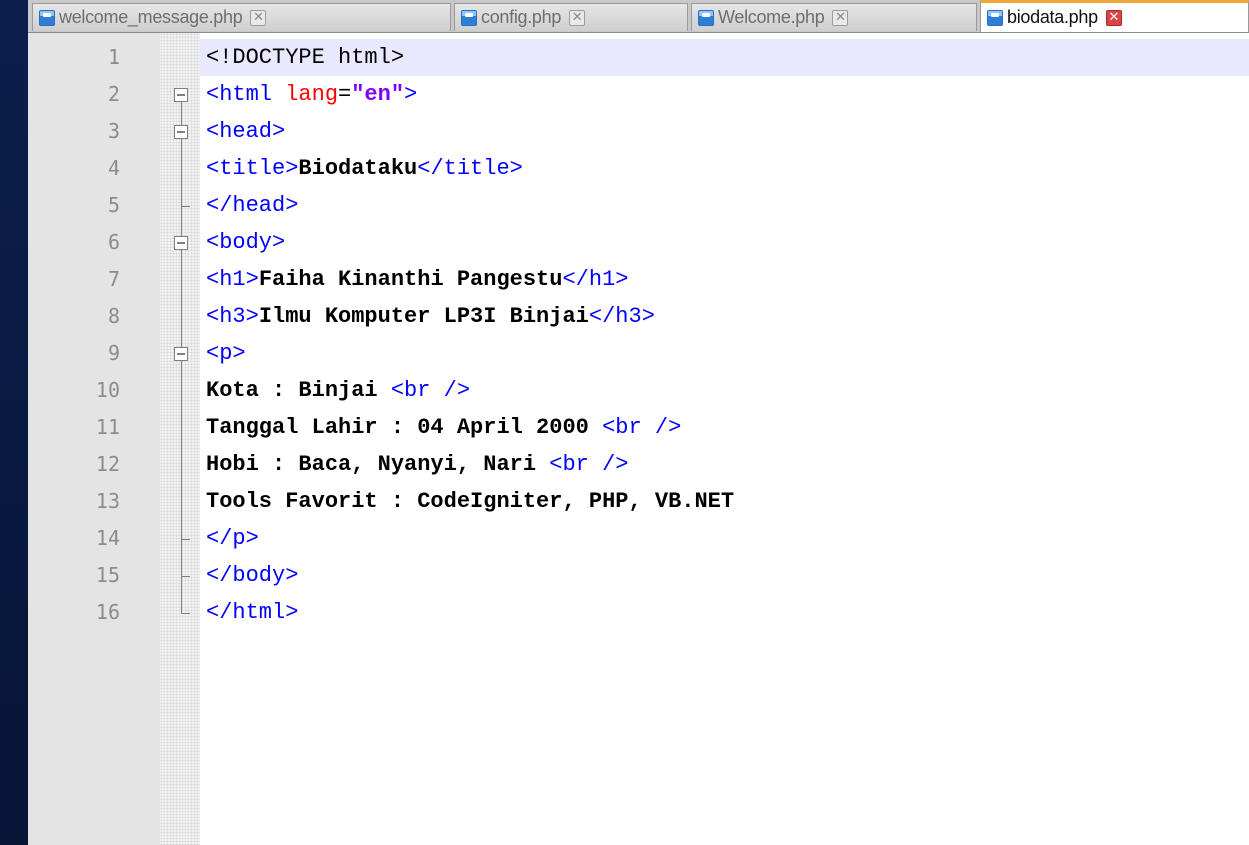 The image size is (1249, 845). I want to click on code-text: <p>, so click(226, 353).